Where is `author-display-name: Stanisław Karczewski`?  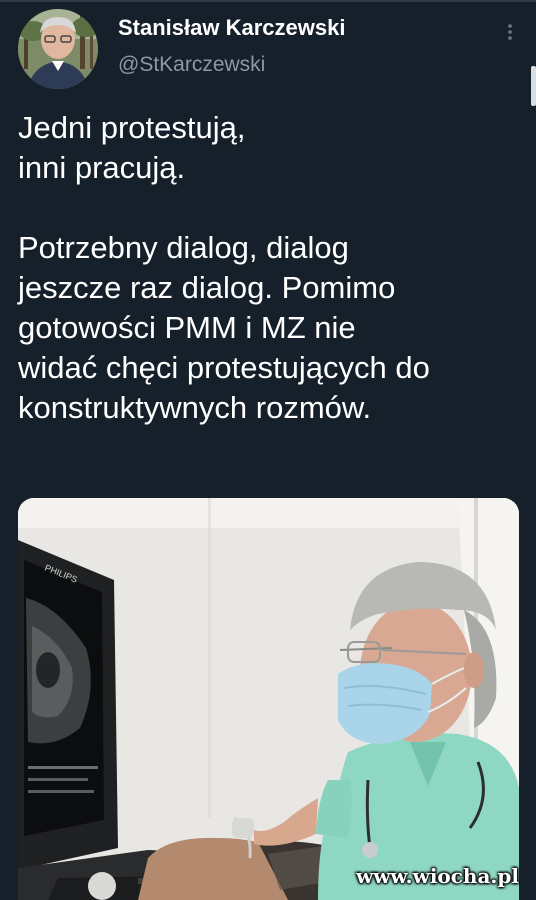
author-display-name: Stanisław Karczewski is located at coordinates (288, 28).